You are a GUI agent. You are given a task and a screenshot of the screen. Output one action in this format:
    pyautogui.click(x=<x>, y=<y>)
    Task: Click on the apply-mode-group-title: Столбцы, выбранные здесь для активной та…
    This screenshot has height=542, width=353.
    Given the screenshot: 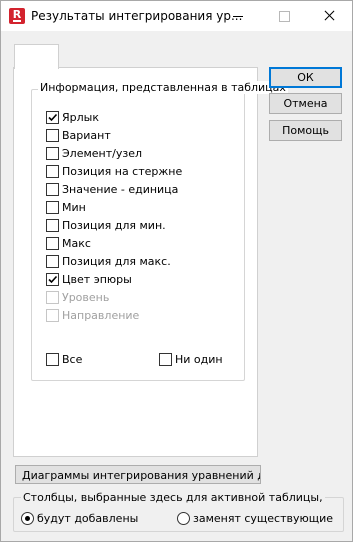 What is the action you would take?
    pyautogui.click(x=173, y=497)
    